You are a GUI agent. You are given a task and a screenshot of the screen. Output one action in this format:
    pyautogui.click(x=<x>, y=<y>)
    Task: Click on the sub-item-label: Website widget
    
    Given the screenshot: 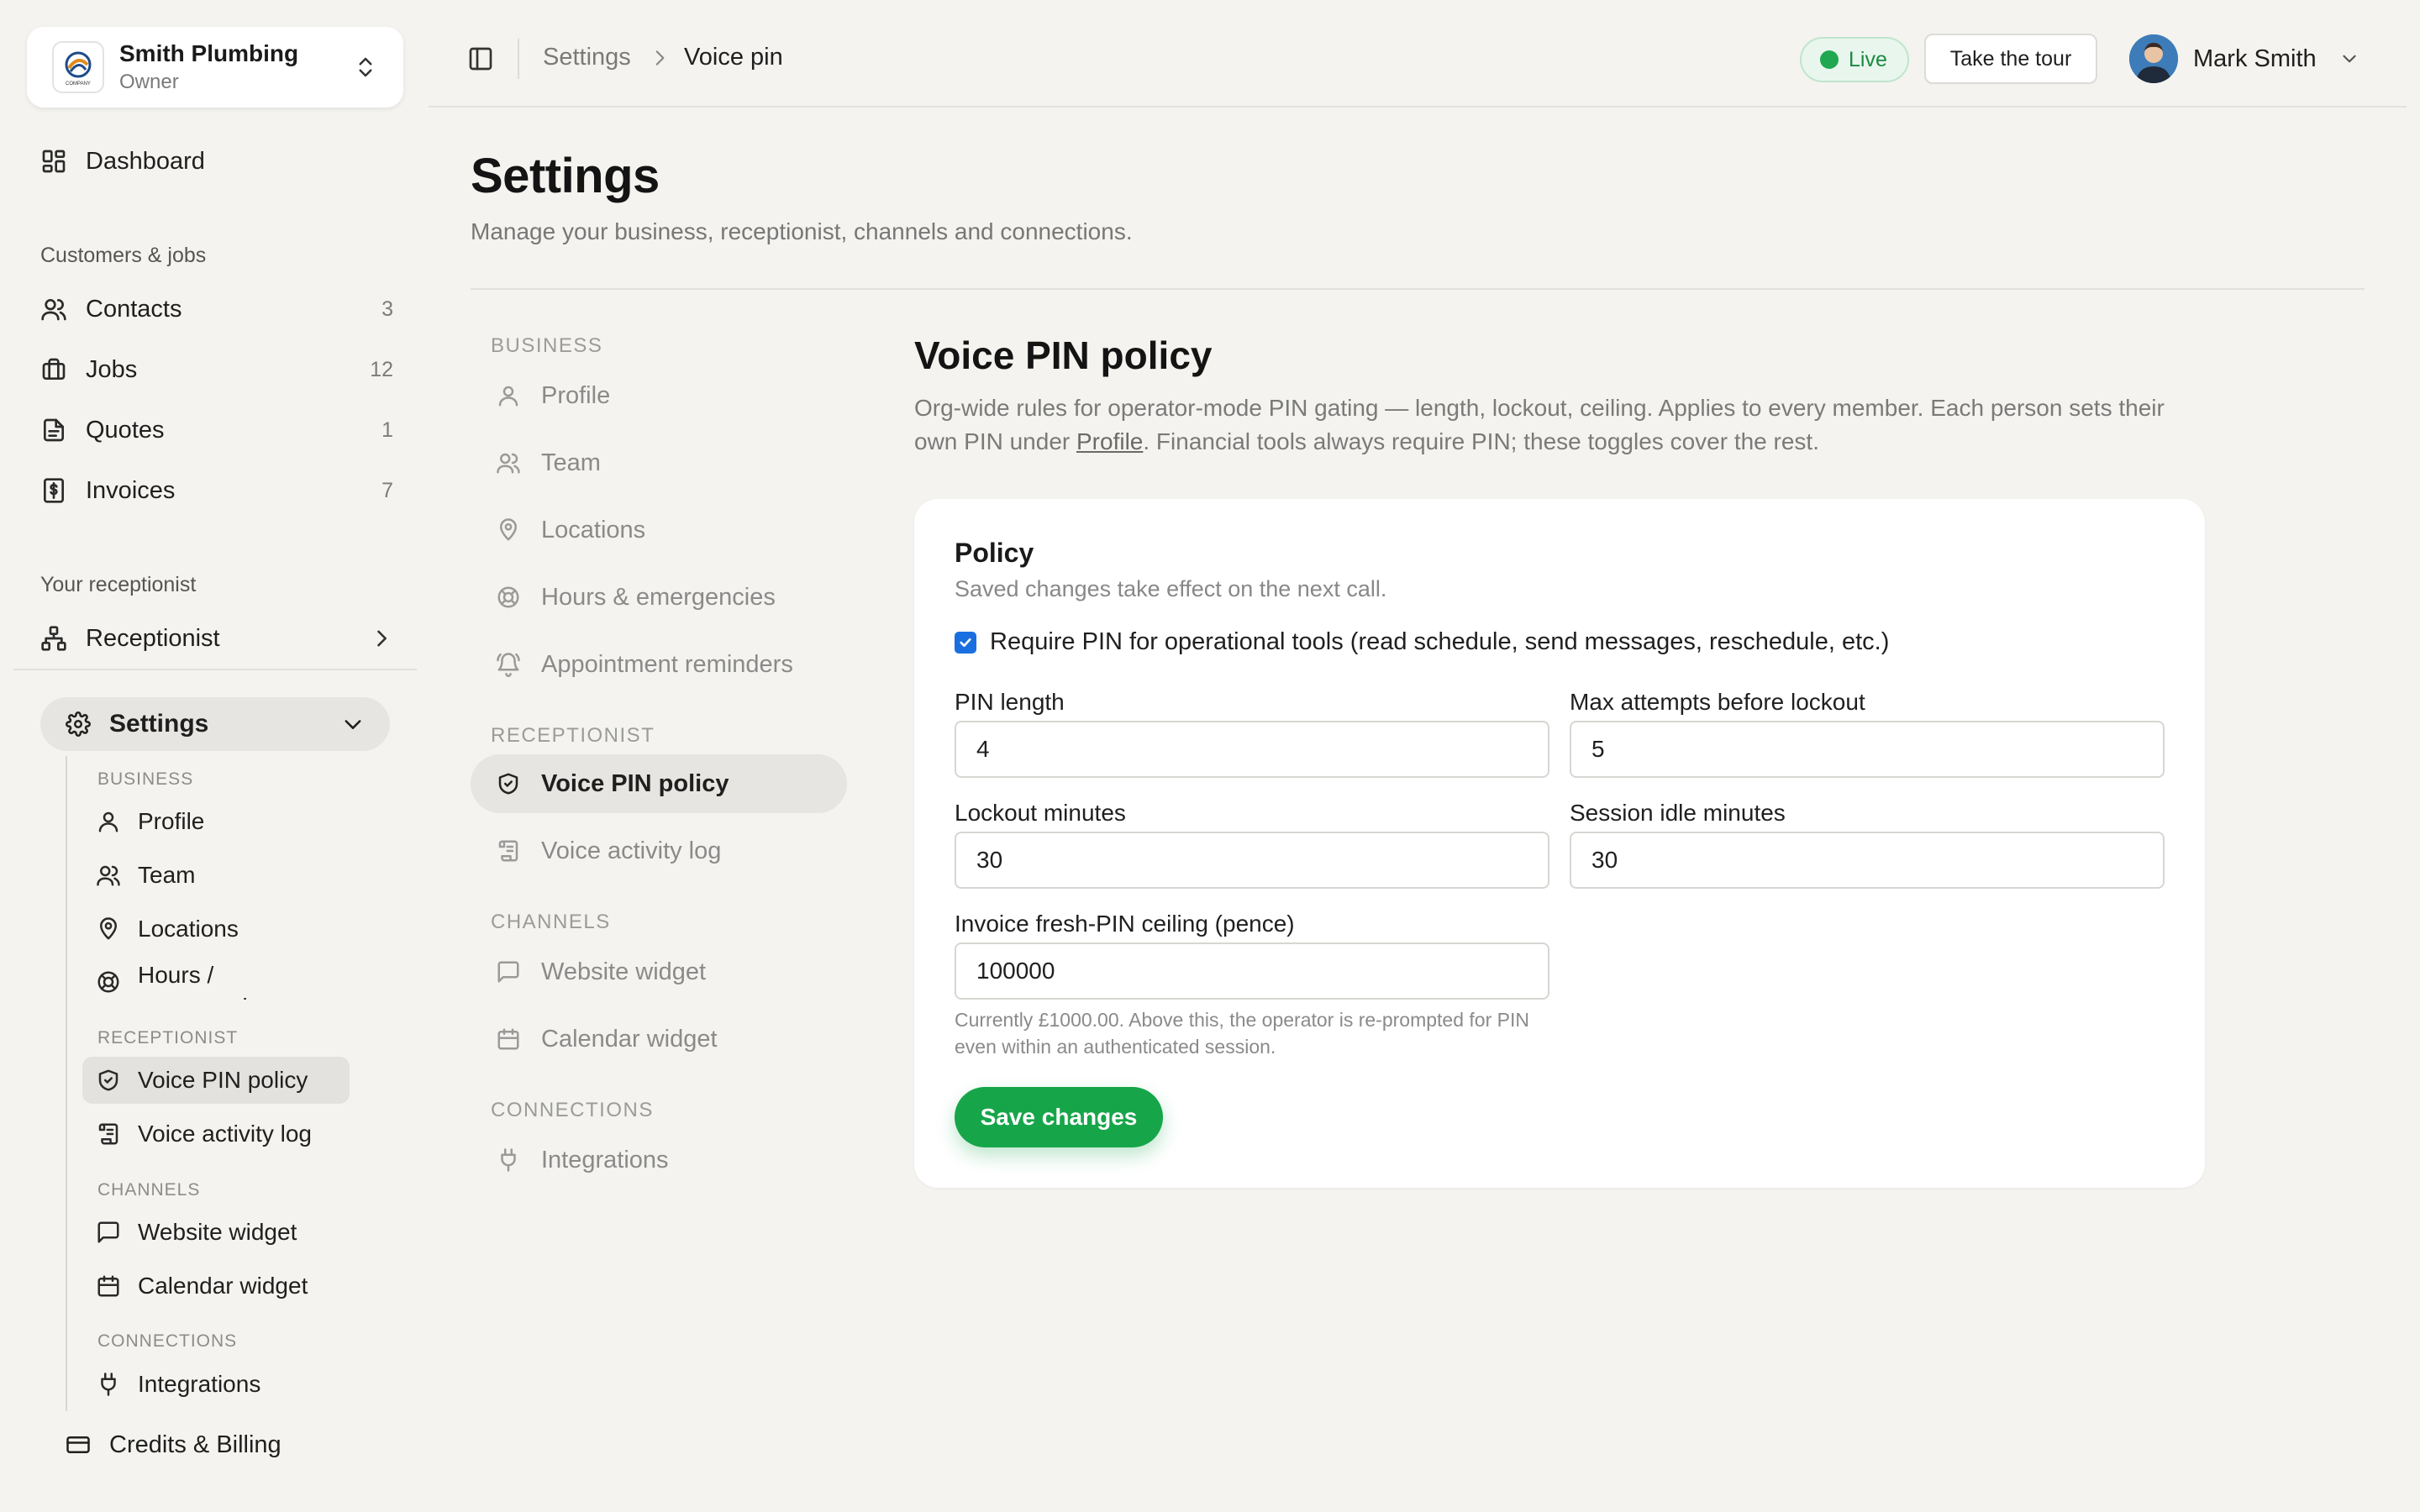 What is the action you would take?
    pyautogui.click(x=218, y=1232)
    